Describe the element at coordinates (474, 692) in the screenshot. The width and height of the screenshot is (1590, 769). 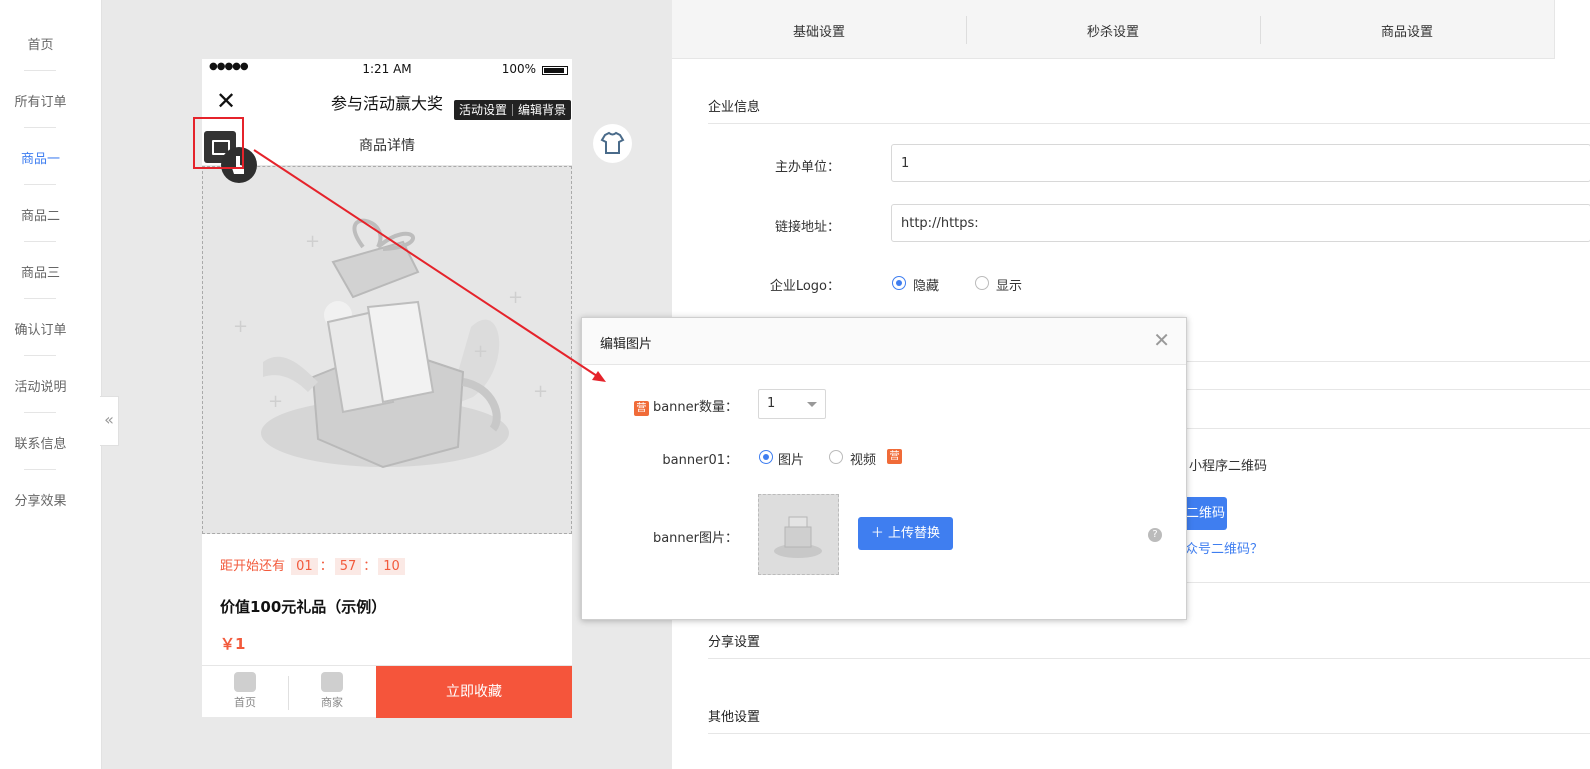
I see `collect-now-button: 立即收藏` at that location.